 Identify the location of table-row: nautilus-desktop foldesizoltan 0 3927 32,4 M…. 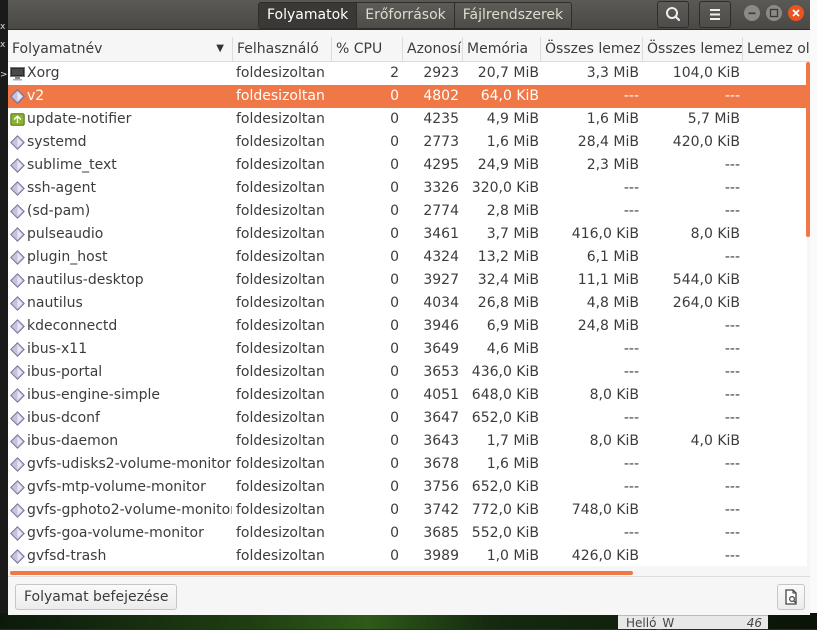
(407, 280).